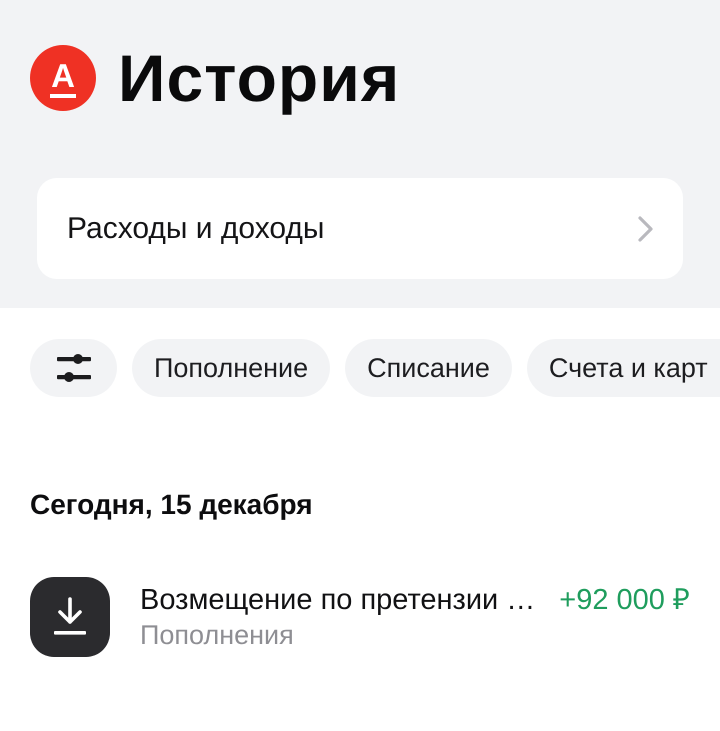 Image resolution: width=720 pixels, height=731 pixels. What do you see at coordinates (63, 78) in the screenshot?
I see `bank-logo: А` at bounding box center [63, 78].